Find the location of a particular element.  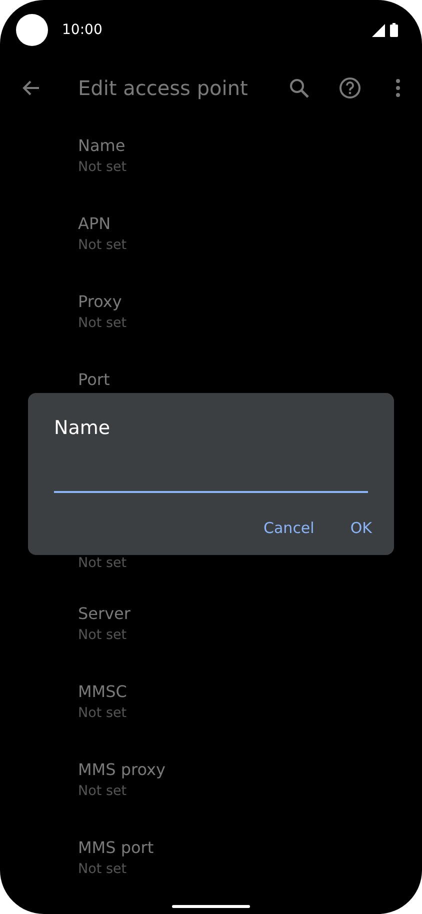

dialog-title: Name is located at coordinates (83, 428).